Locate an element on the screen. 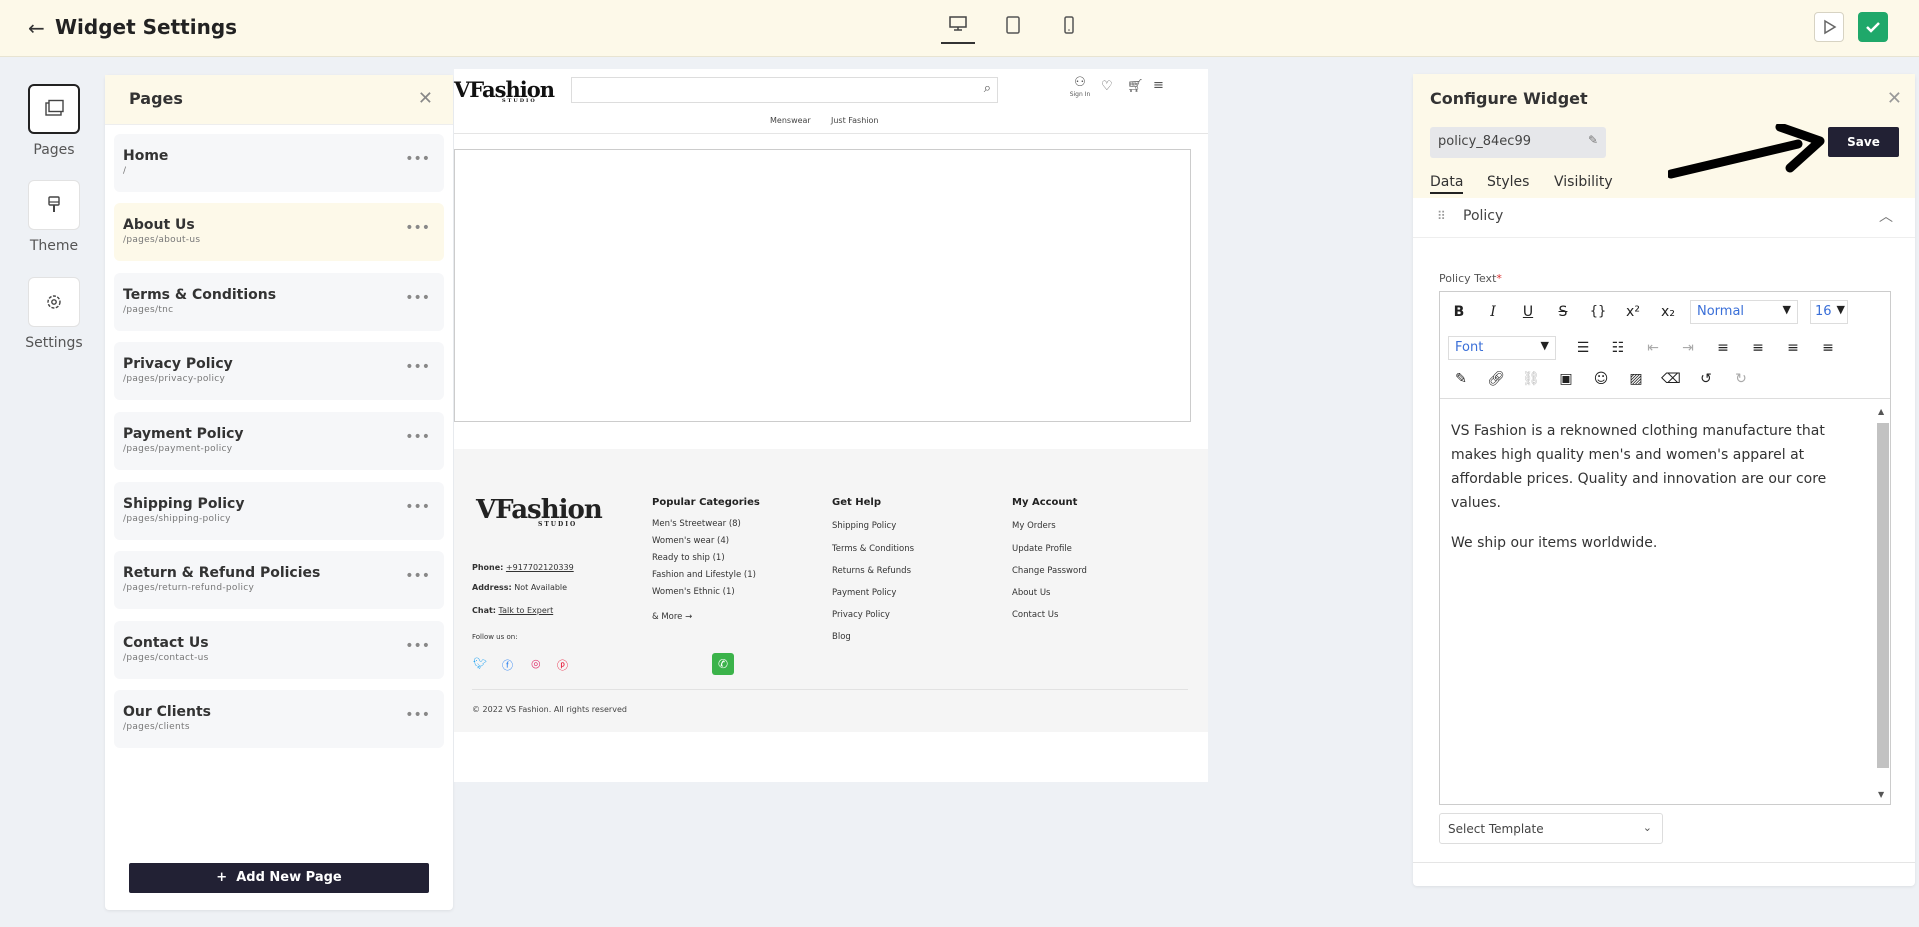  nav-menswear: Menswear is located at coordinates (790, 120).